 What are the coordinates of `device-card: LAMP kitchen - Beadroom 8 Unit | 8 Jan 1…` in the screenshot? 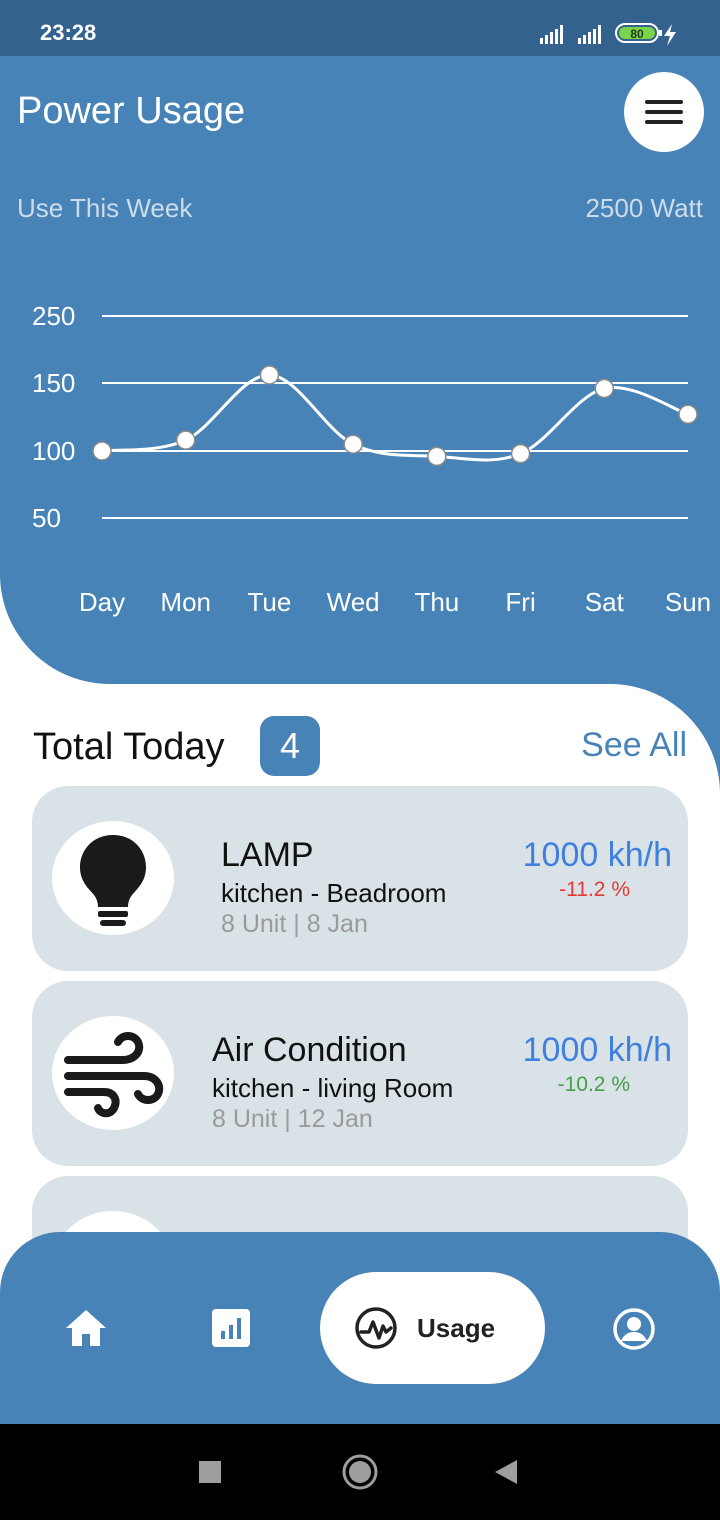 It's located at (360, 878).